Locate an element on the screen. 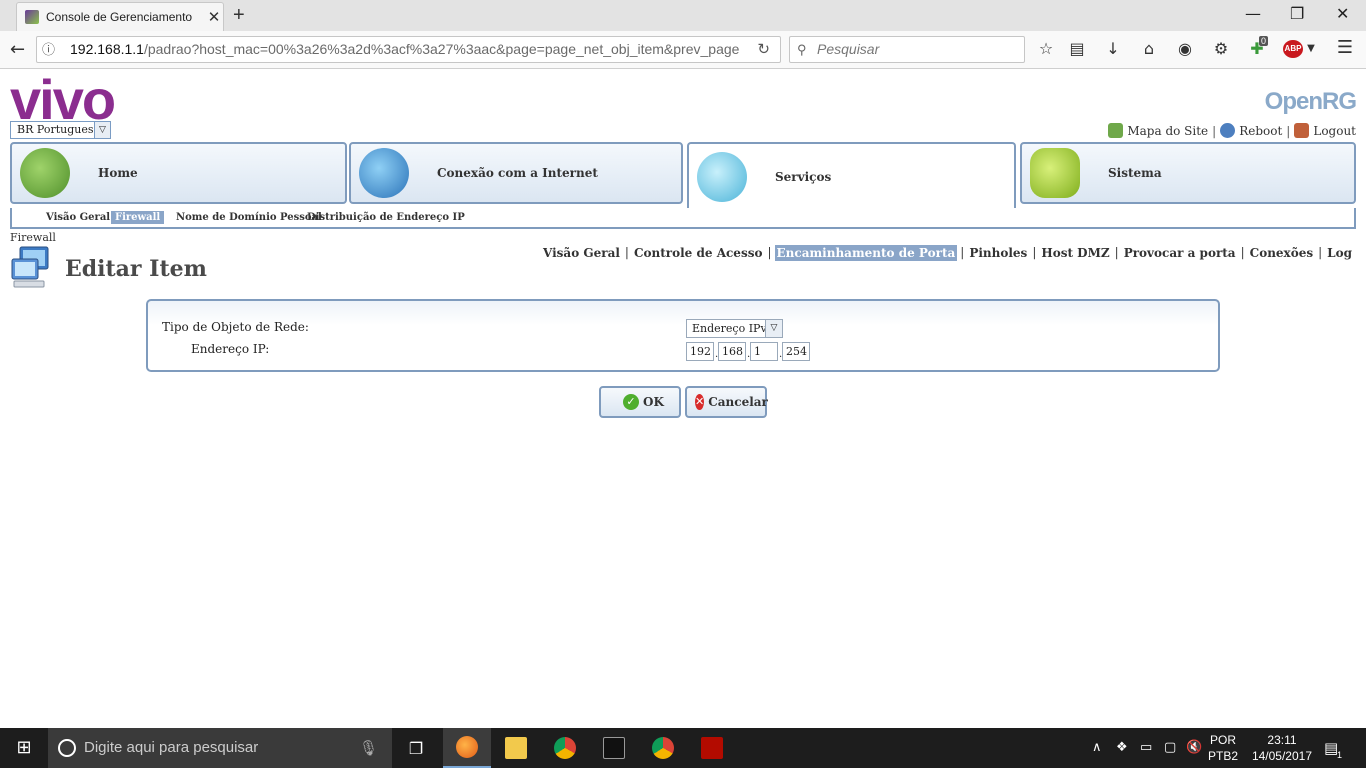 This screenshot has height=768, width=1366. taskbar-explorer is located at coordinates (516, 748).